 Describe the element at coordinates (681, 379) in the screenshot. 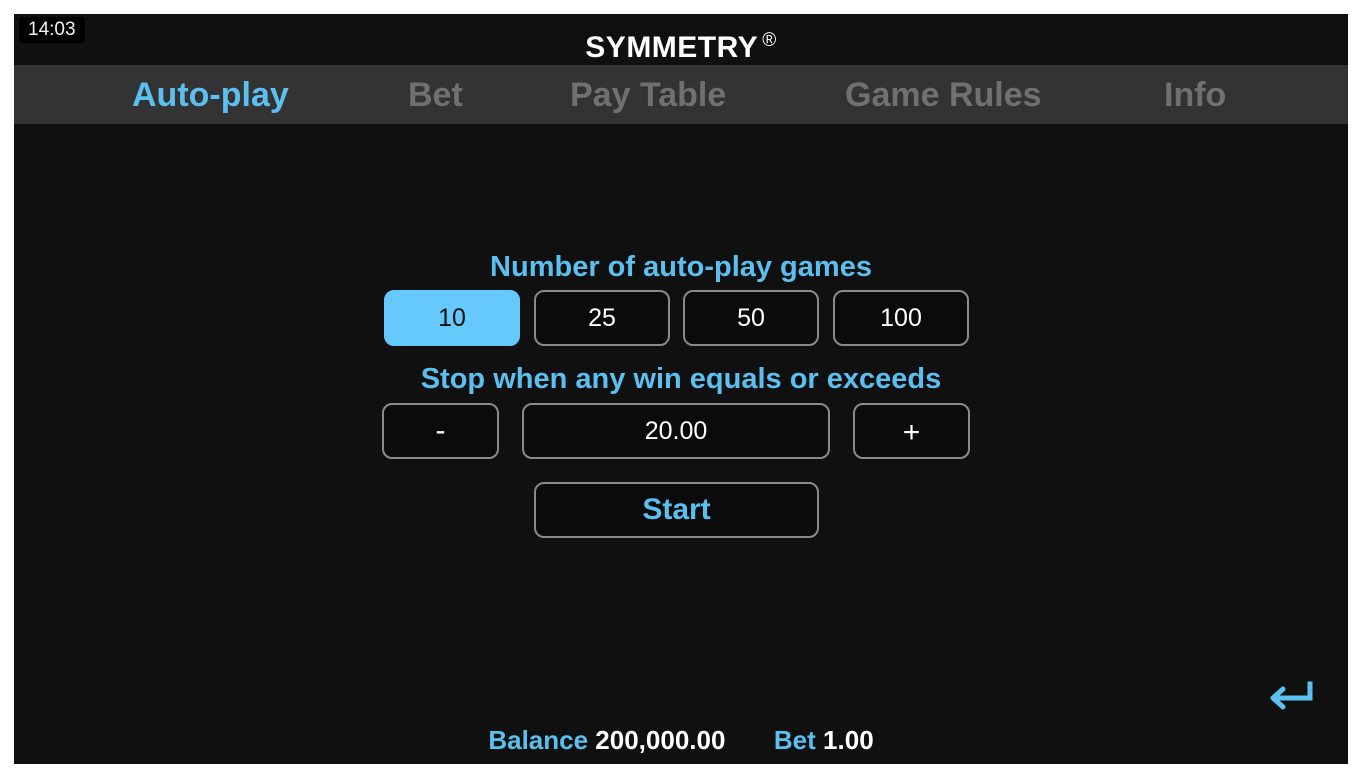

I see `stop-heading: Stop when any win equals or exceeds` at that location.